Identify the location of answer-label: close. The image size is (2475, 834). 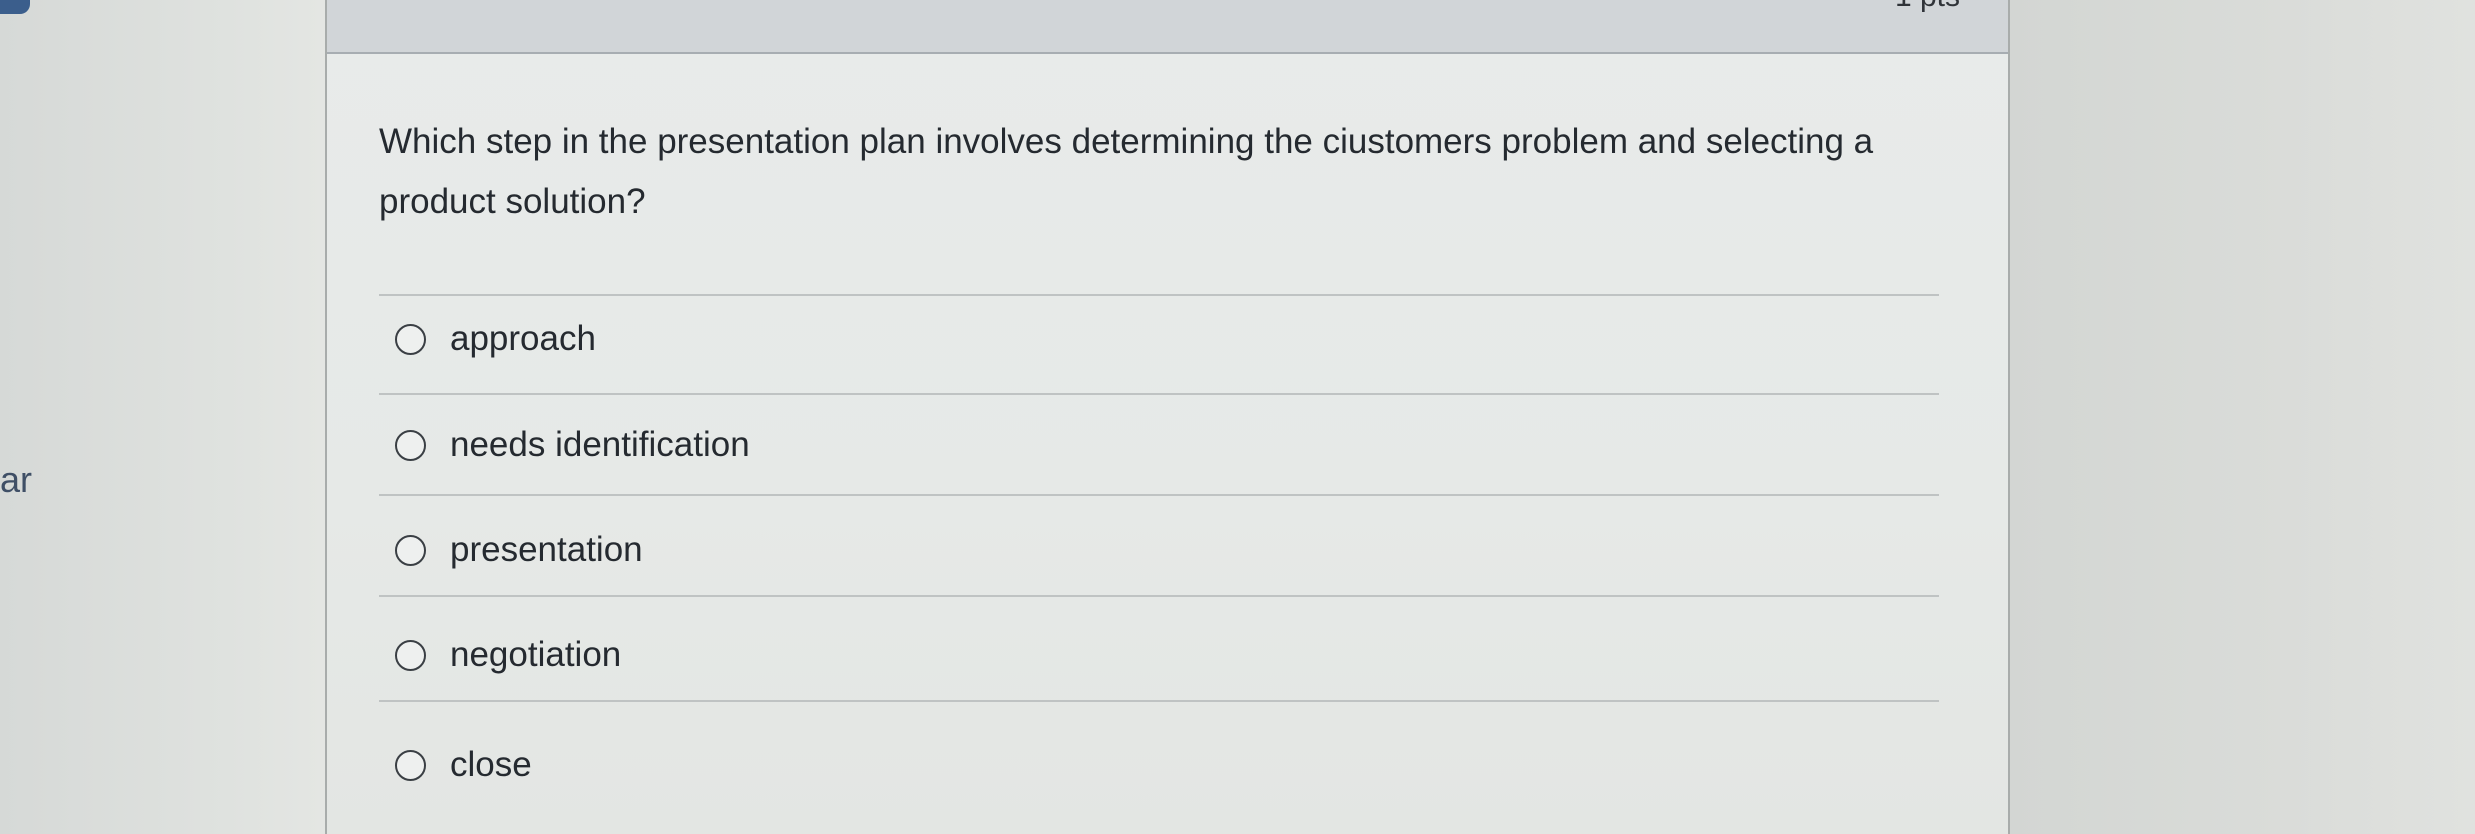
(491, 765).